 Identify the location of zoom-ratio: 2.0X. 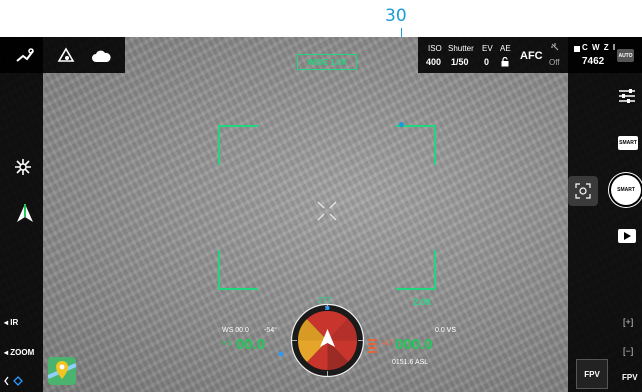
(422, 302).